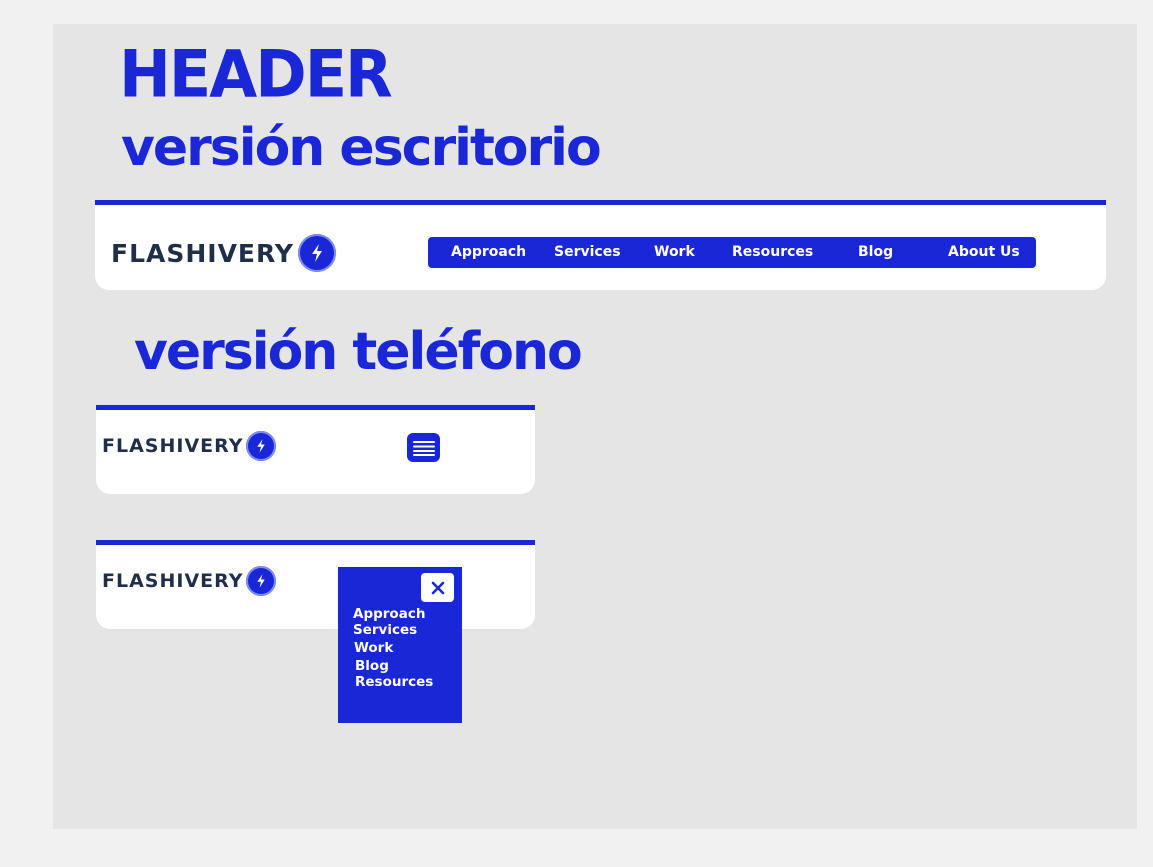  What do you see at coordinates (389, 614) in the screenshot?
I see `menu-item-approach: Approach` at bounding box center [389, 614].